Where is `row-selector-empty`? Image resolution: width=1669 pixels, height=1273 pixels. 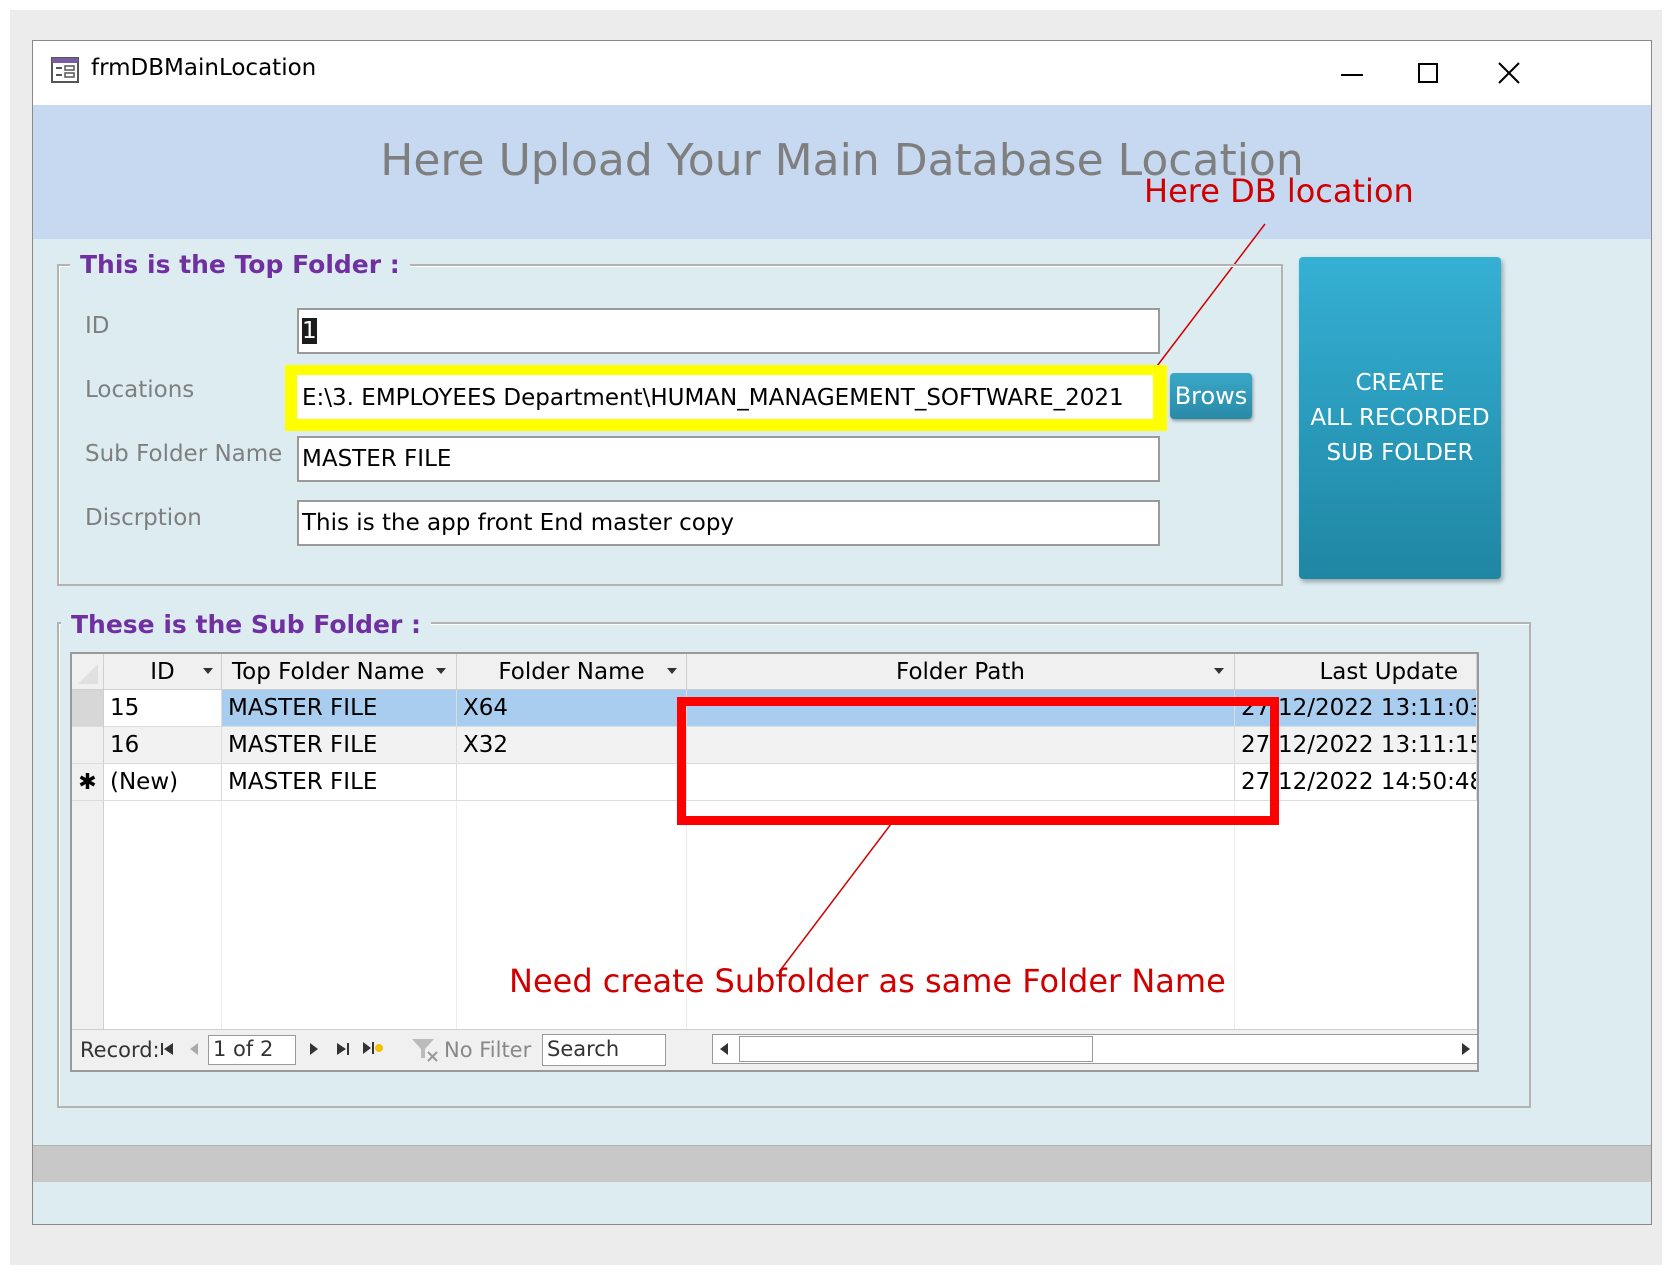 row-selector-empty is located at coordinates (88, 915).